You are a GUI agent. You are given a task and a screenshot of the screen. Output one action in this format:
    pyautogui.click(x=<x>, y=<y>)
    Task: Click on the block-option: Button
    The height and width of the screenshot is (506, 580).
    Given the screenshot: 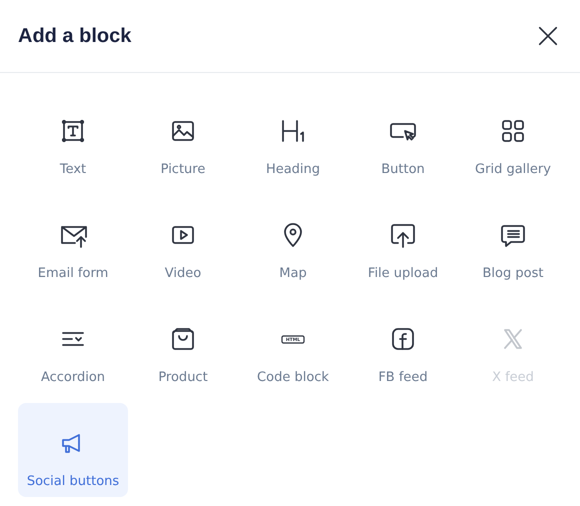 What is the action you would take?
    pyautogui.click(x=403, y=138)
    